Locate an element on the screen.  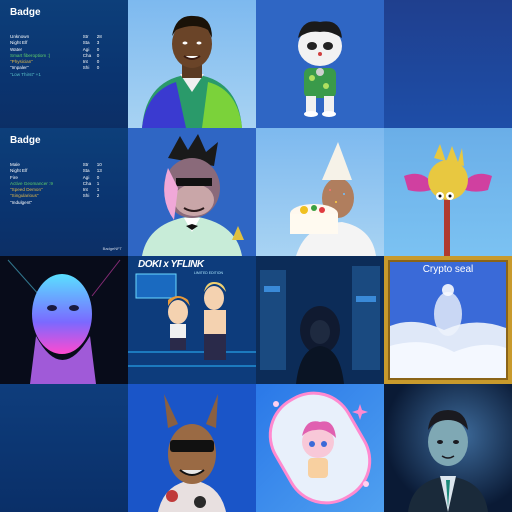
doki-illustration is located at coordinates (192, 320).